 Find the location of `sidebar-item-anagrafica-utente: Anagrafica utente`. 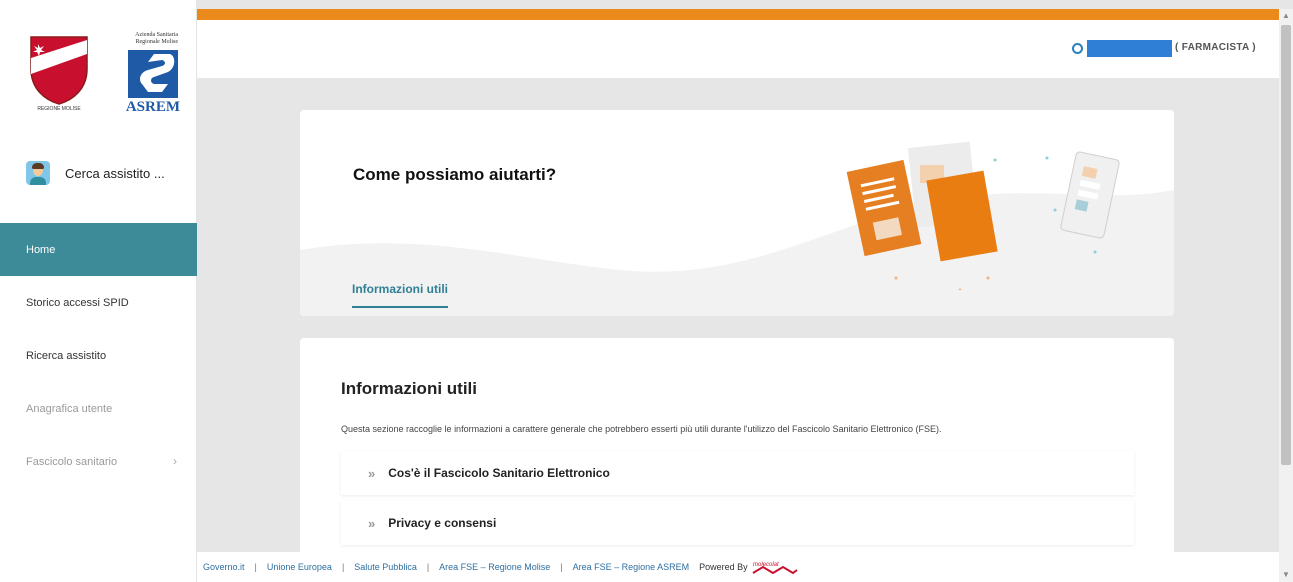

sidebar-item-anagrafica-utente: Anagrafica utente is located at coordinates (98, 408).